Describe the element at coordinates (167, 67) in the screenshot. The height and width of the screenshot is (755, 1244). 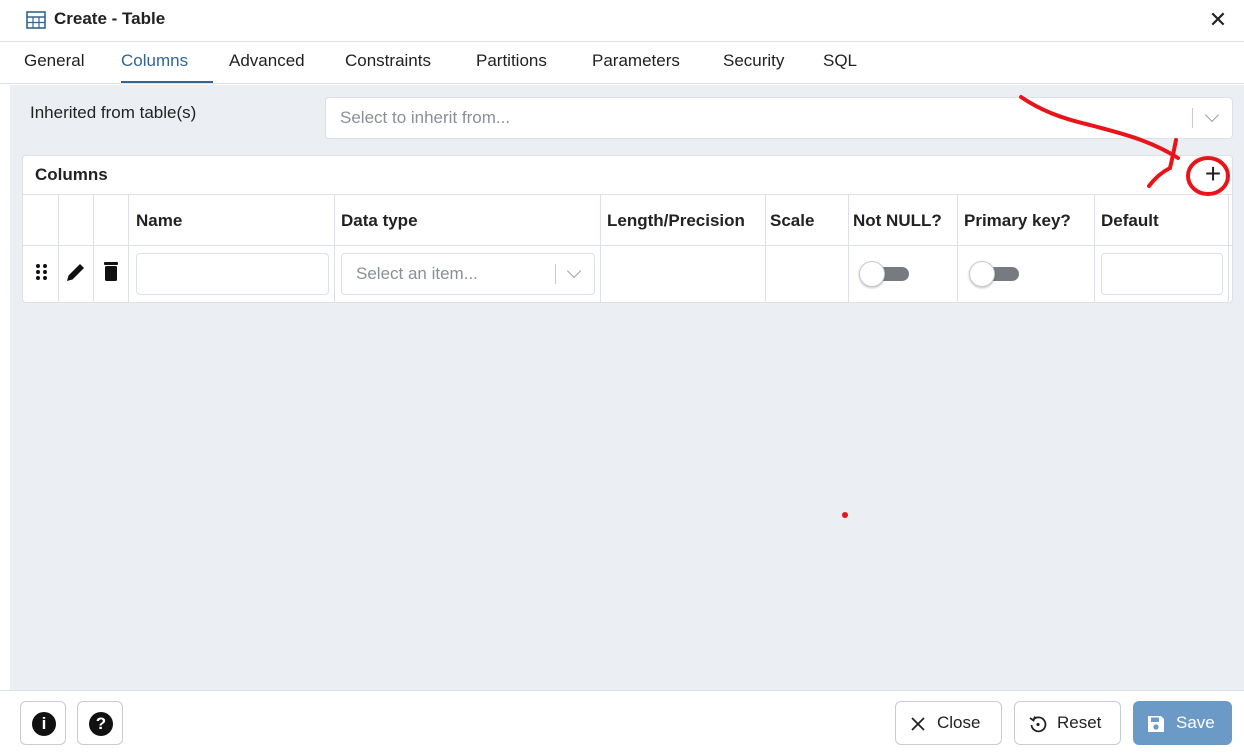
I see `tab-columns: Columns` at that location.